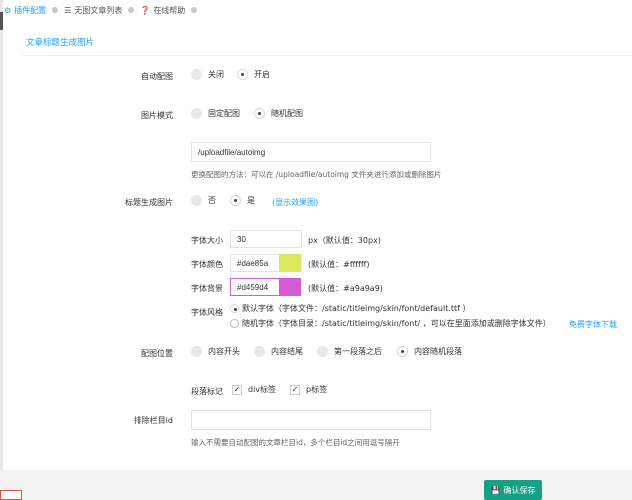 The height and width of the screenshot is (500, 632). I want to click on radio-label: 第一段落之后, so click(358, 351).